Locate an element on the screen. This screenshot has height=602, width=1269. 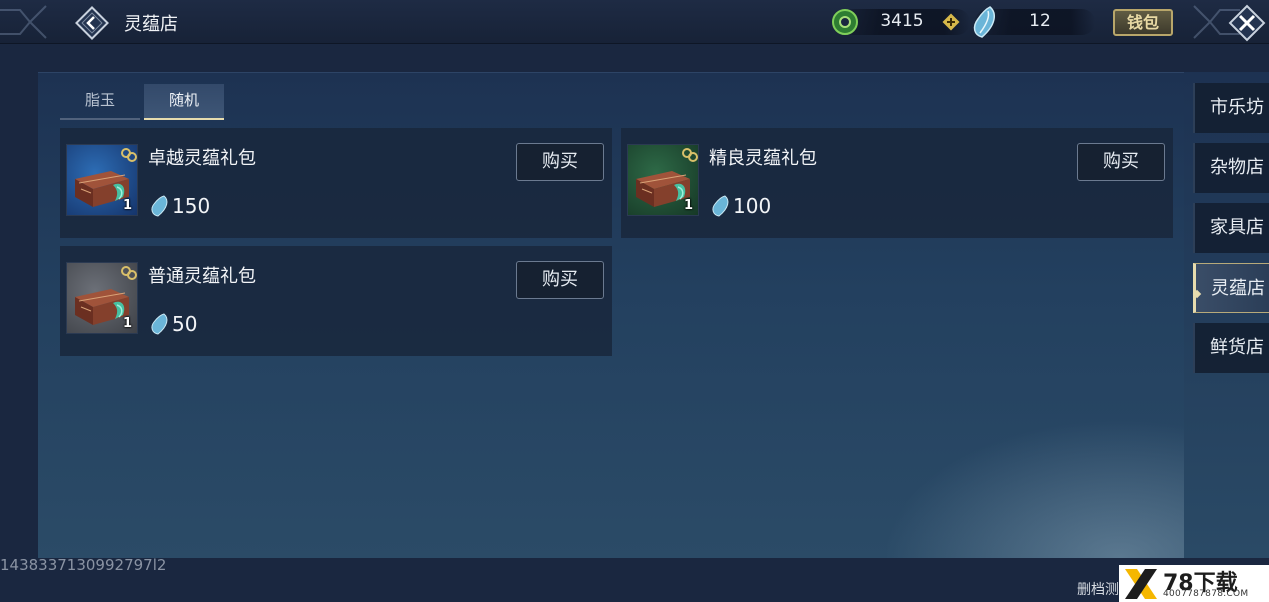
sidebar-item-furniture: 家具店 is located at coordinates (1231, 228).